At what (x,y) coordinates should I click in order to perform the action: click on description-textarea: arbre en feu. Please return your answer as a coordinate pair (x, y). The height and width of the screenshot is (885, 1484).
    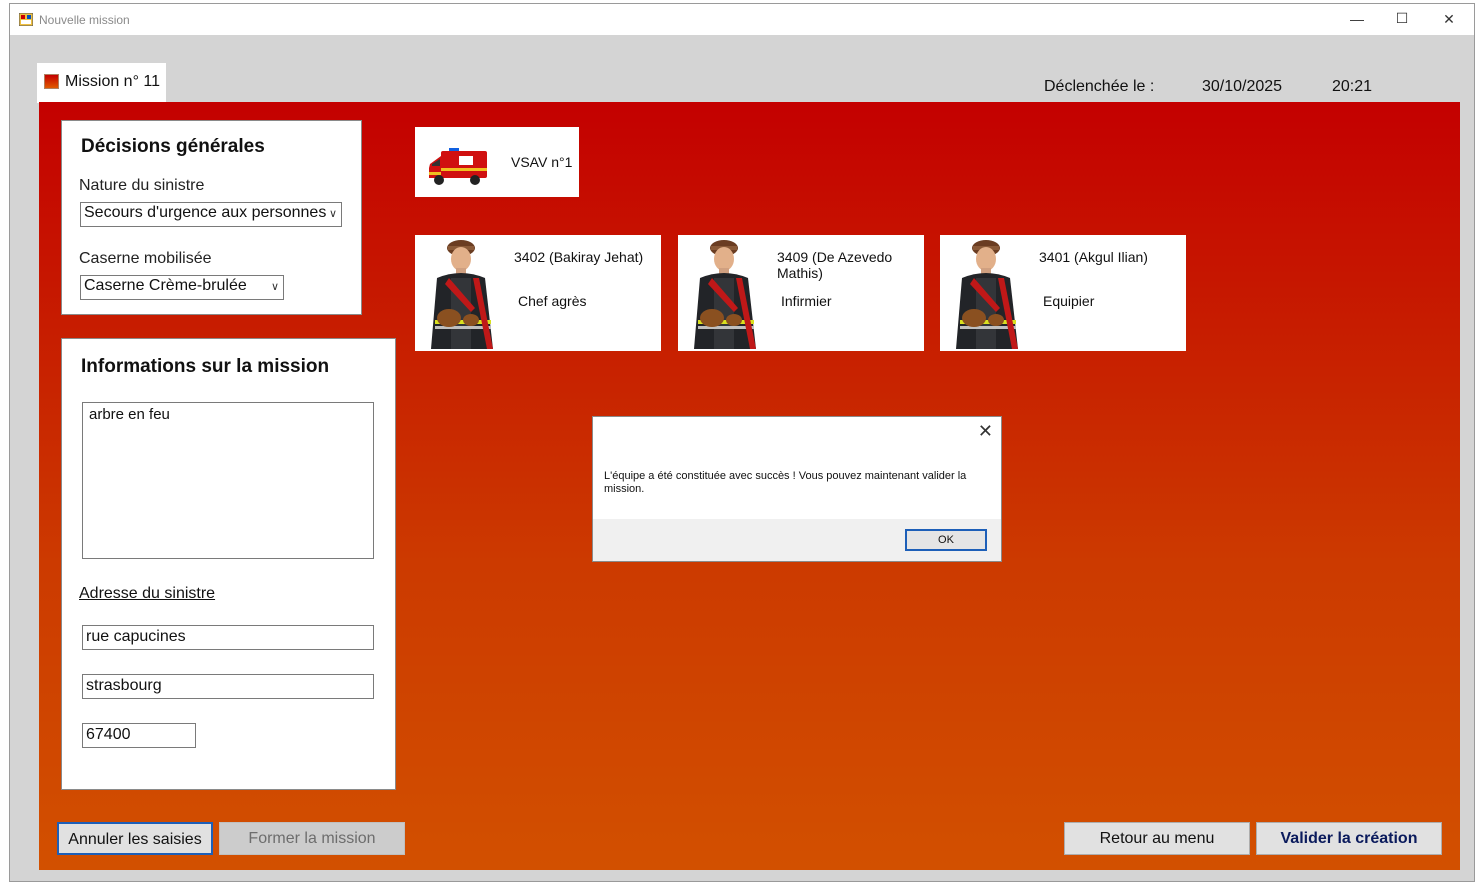
    Looking at the image, I should click on (228, 480).